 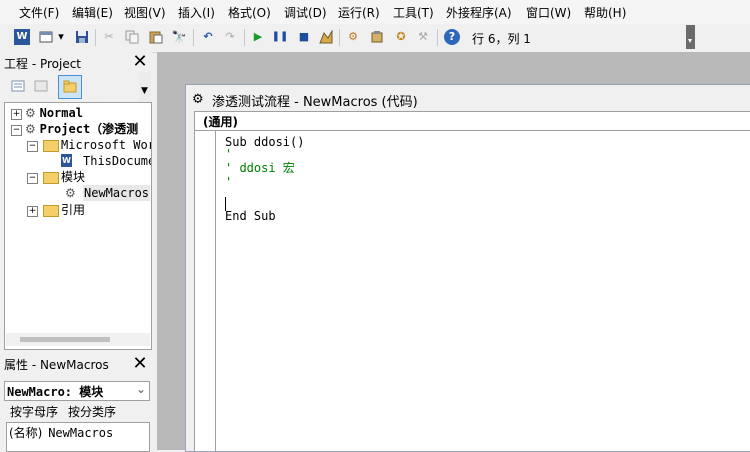 I want to click on folder-icon, so click(x=51, y=211).